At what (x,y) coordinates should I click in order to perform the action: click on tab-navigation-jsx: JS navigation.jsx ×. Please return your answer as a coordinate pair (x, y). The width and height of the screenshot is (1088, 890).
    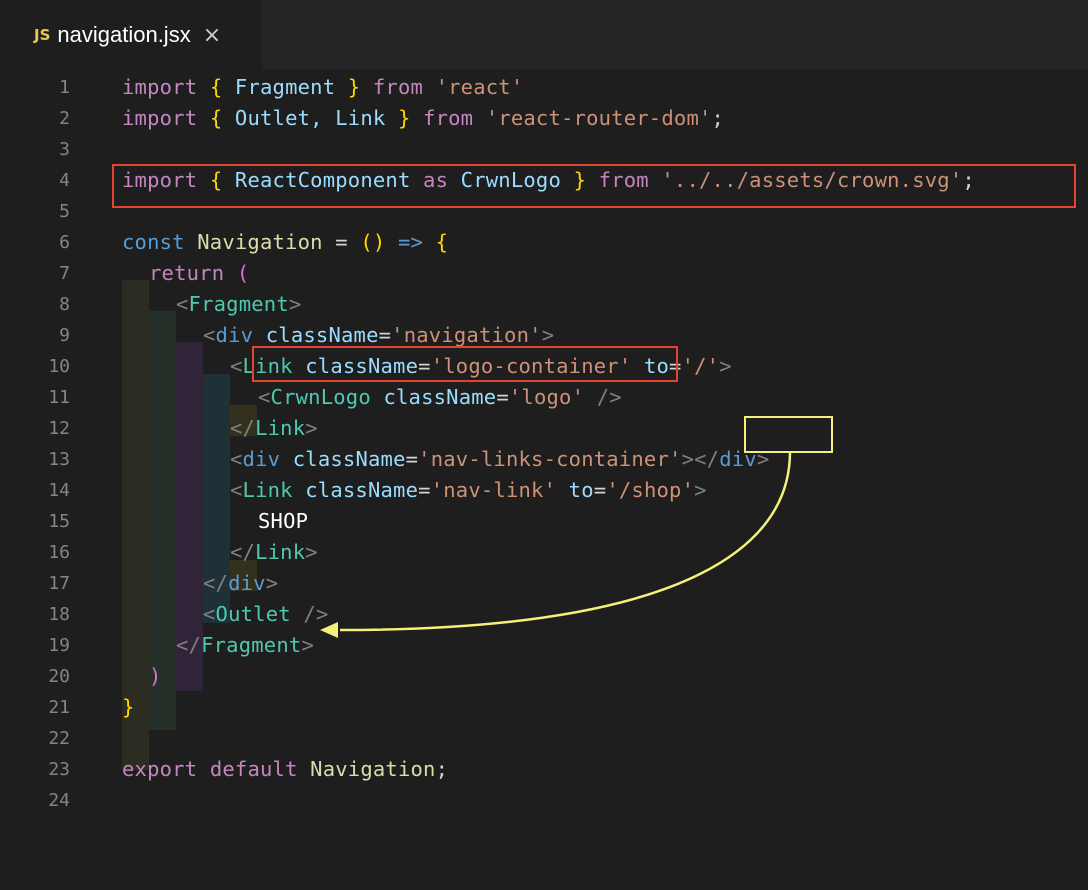
    Looking at the image, I should click on (131, 35).